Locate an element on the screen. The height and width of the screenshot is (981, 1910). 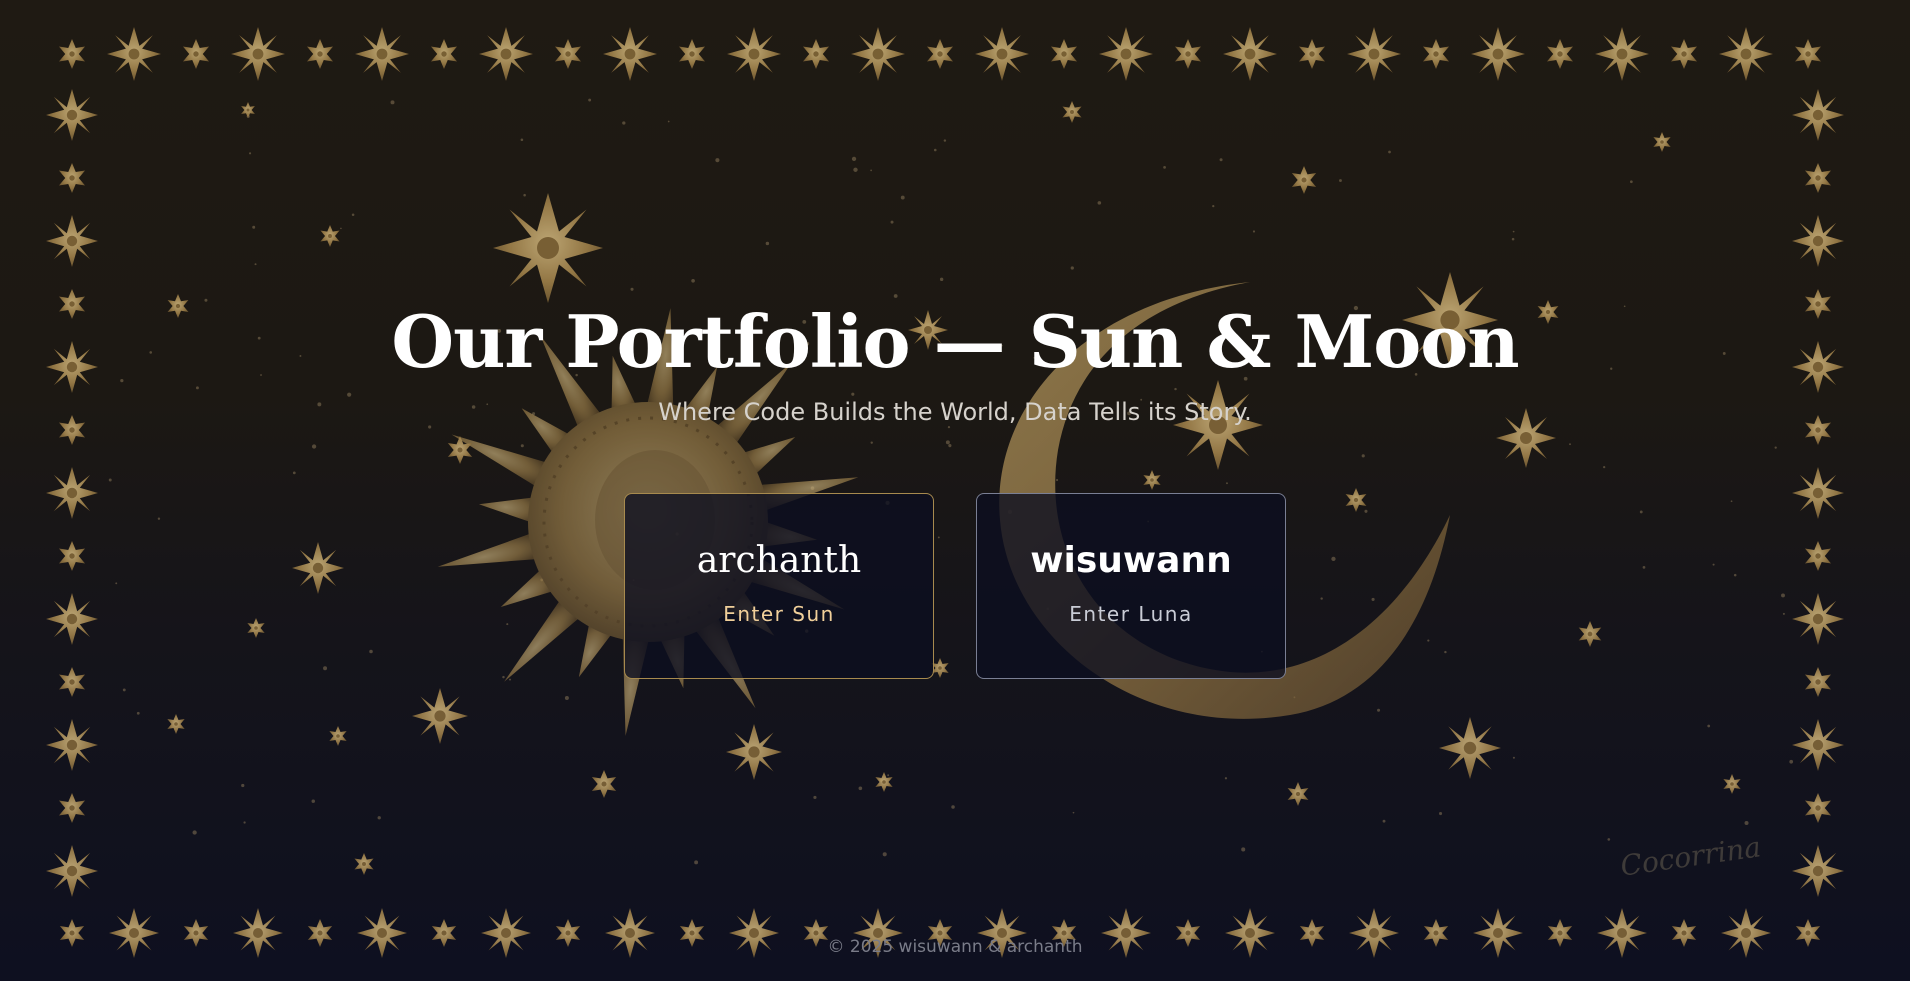
enter-sun-card: archanth Enter Sun is located at coordinates (779, 586).